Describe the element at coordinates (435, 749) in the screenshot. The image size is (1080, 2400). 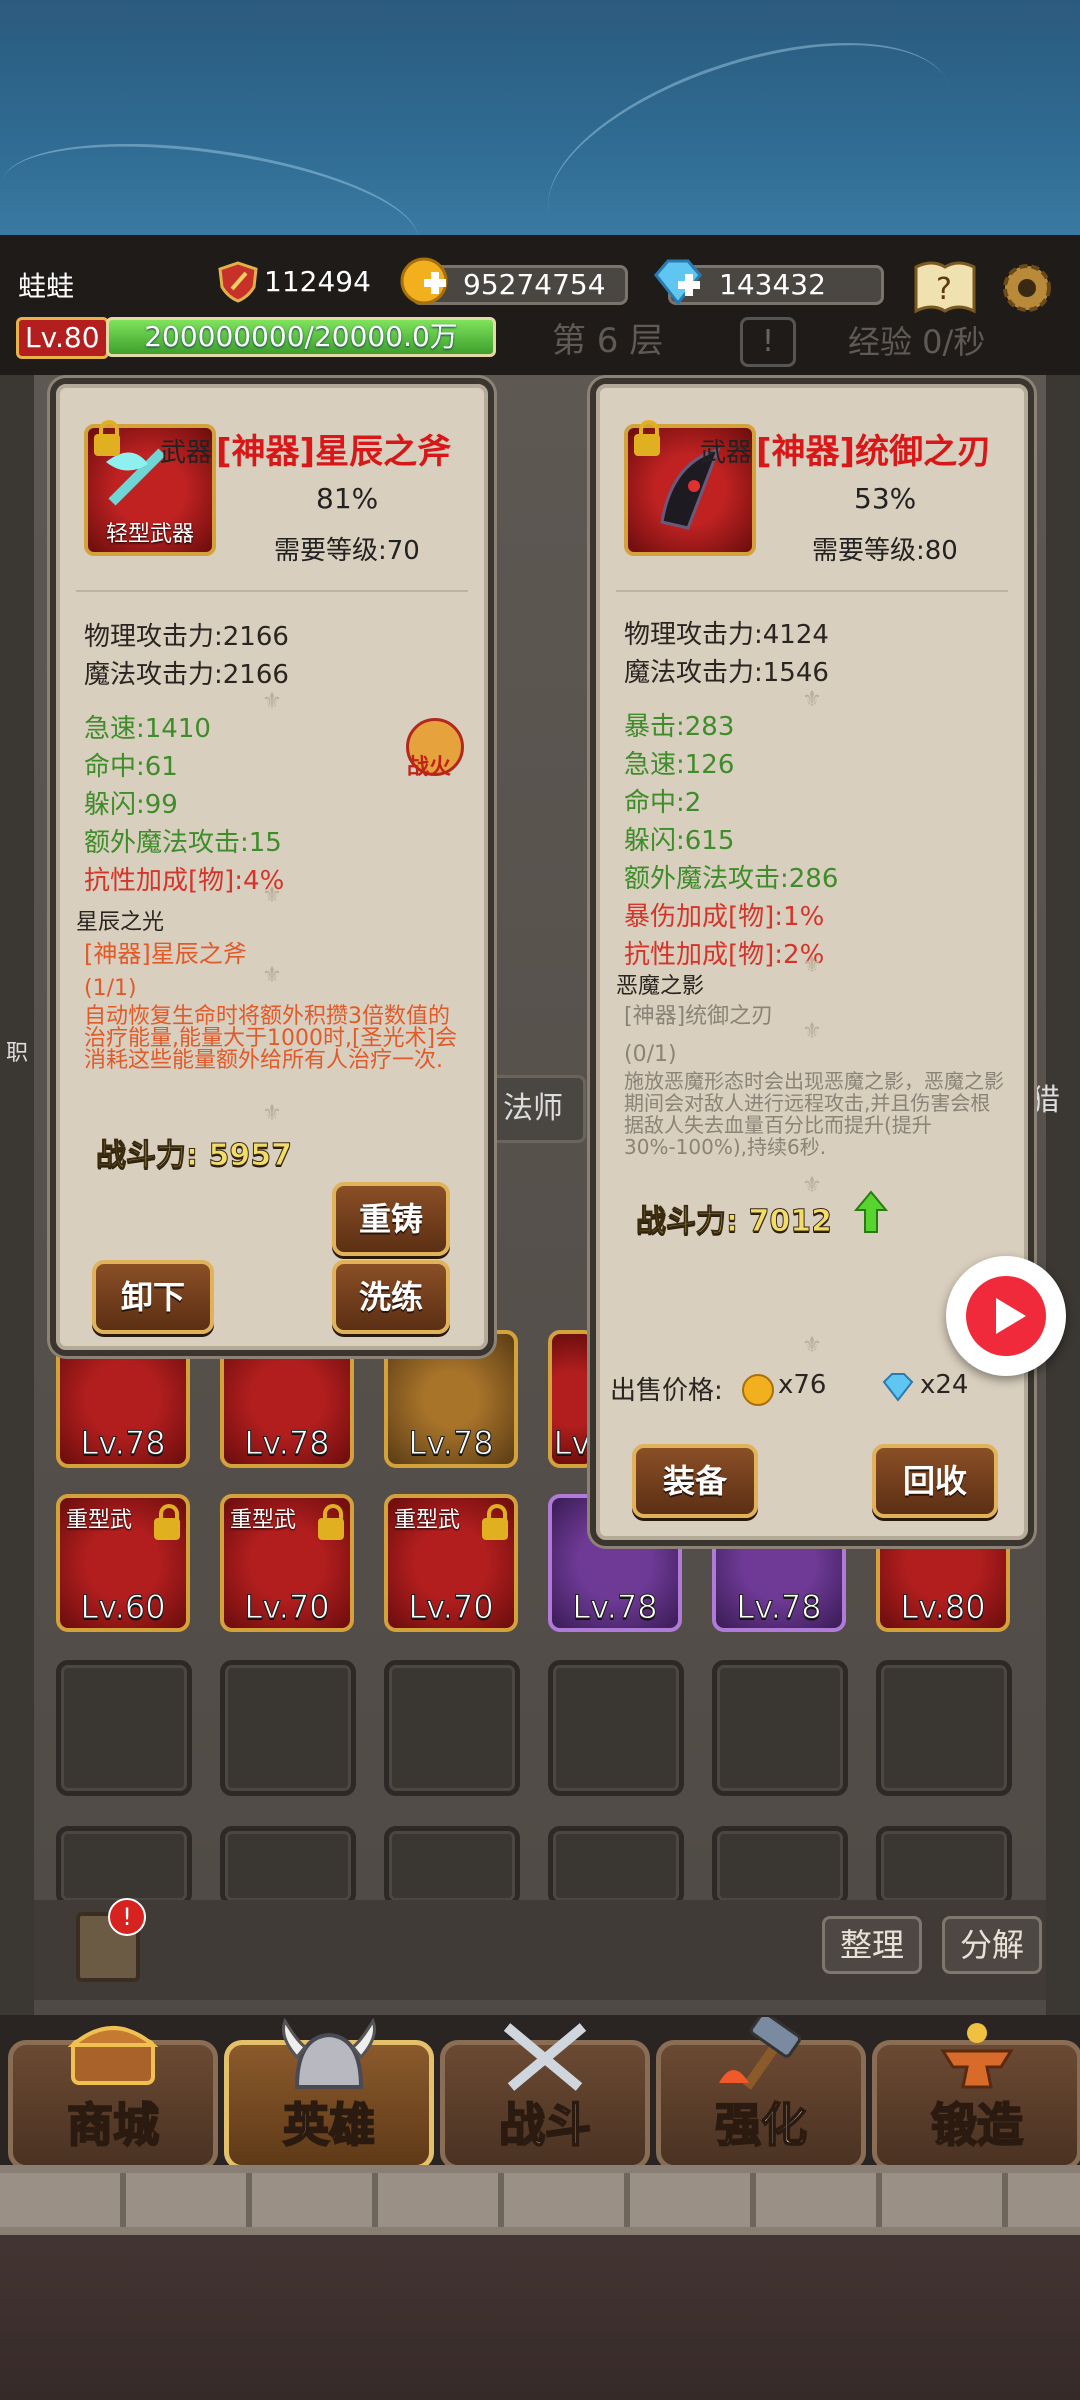
I see `battle-fire-badge: 战火` at that location.